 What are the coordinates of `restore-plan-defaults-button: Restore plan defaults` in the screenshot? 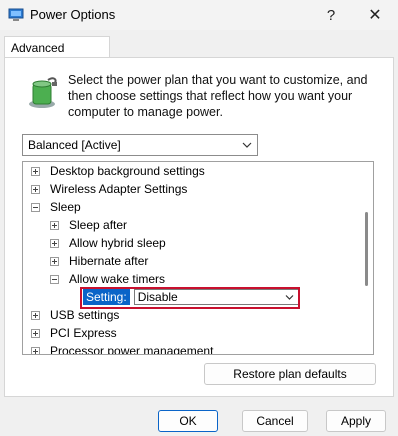 It's located at (290, 374).